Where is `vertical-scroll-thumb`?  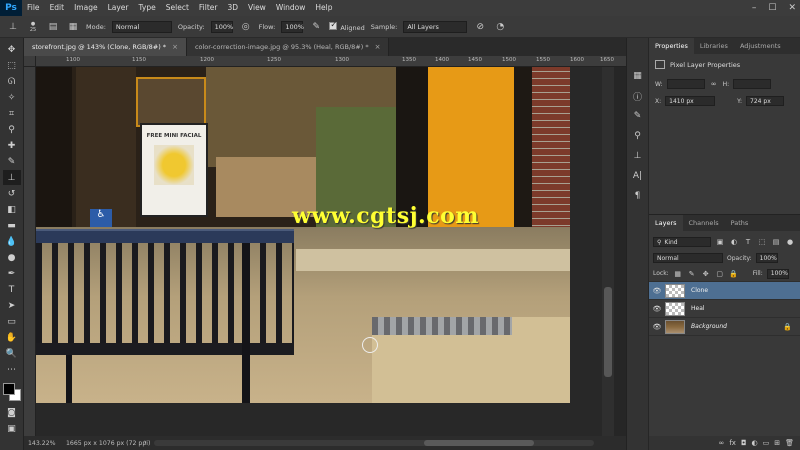 vertical-scroll-thumb is located at coordinates (608, 332).